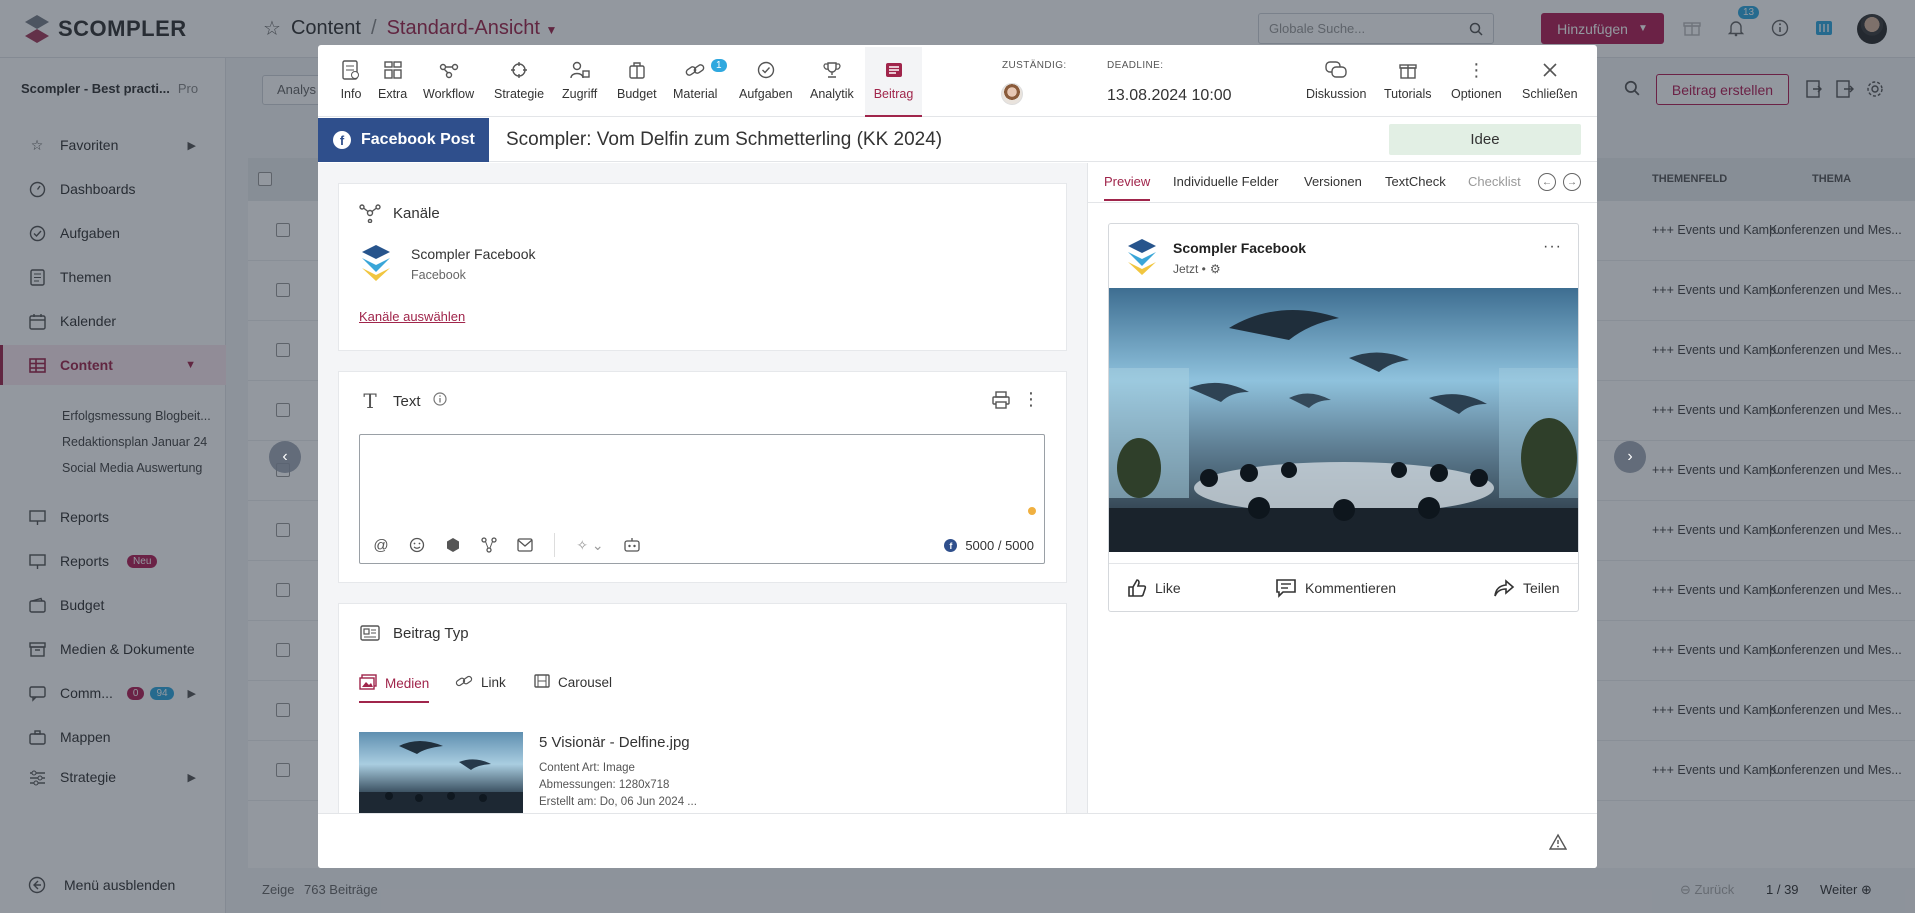  Describe the element at coordinates (1240, 248) in the screenshot. I see `preview-page-name: Scompler Facebook` at that location.